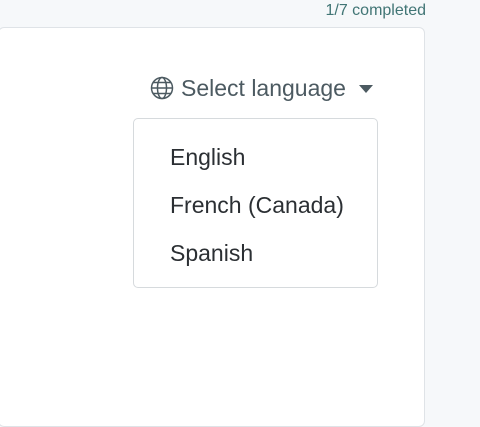 This screenshot has width=480, height=427. I want to click on caret-down-icon, so click(365, 89).